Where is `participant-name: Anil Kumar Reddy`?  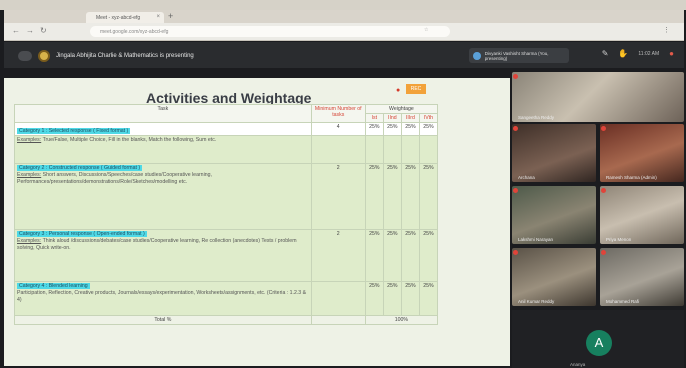 participant-name: Anil Kumar Reddy is located at coordinates (536, 301).